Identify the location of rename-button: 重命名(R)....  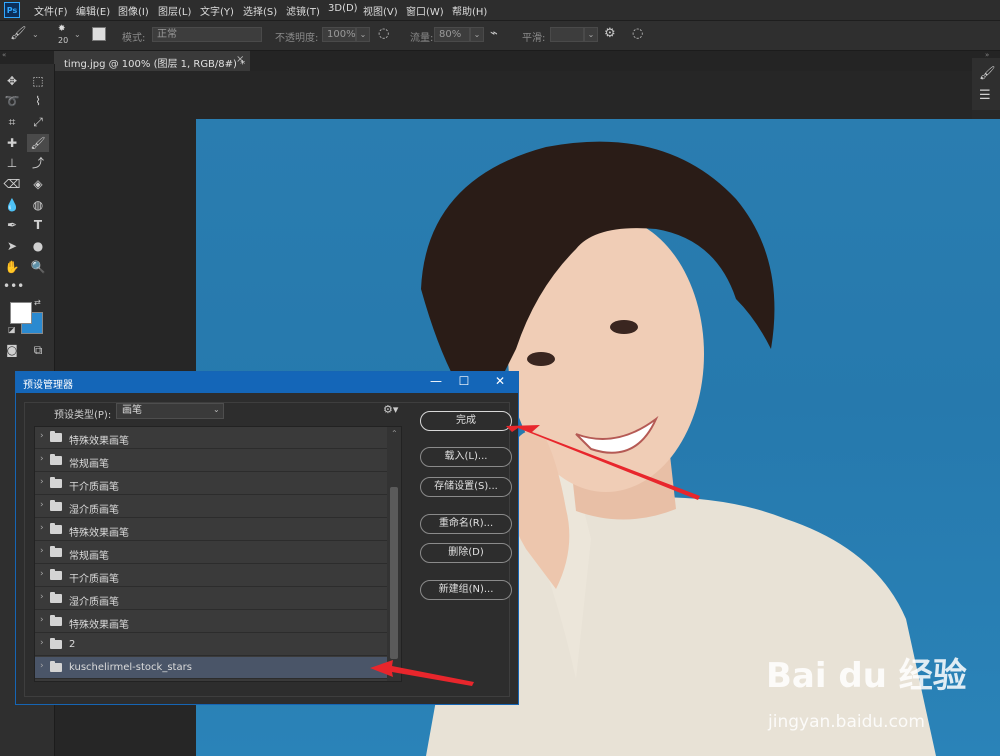
(466, 524).